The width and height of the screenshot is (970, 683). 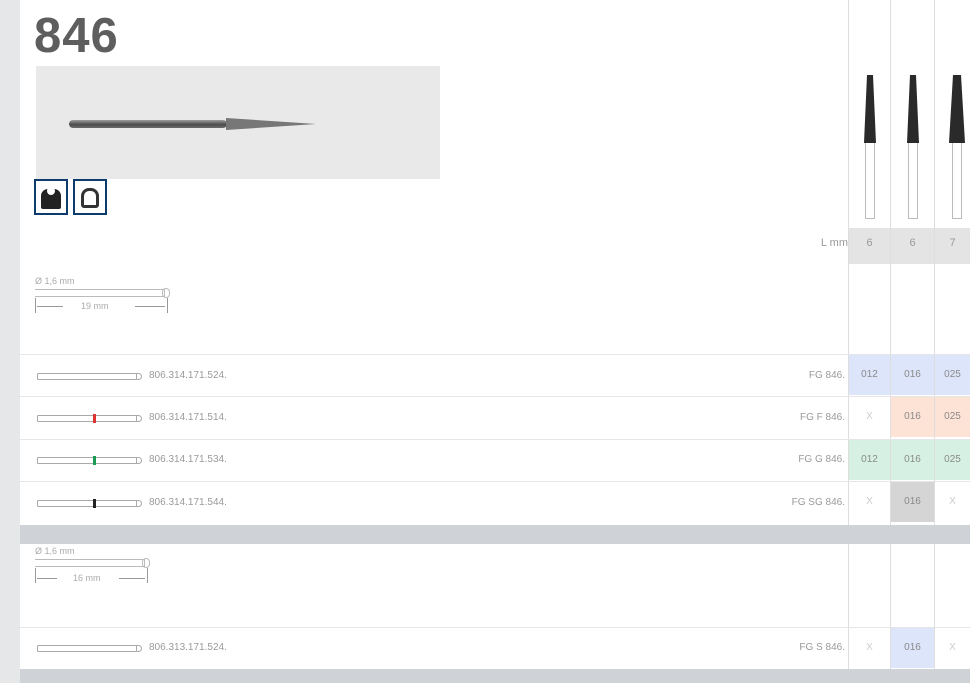 What do you see at coordinates (822, 417) in the screenshot?
I see `product-name: FG F 846.` at bounding box center [822, 417].